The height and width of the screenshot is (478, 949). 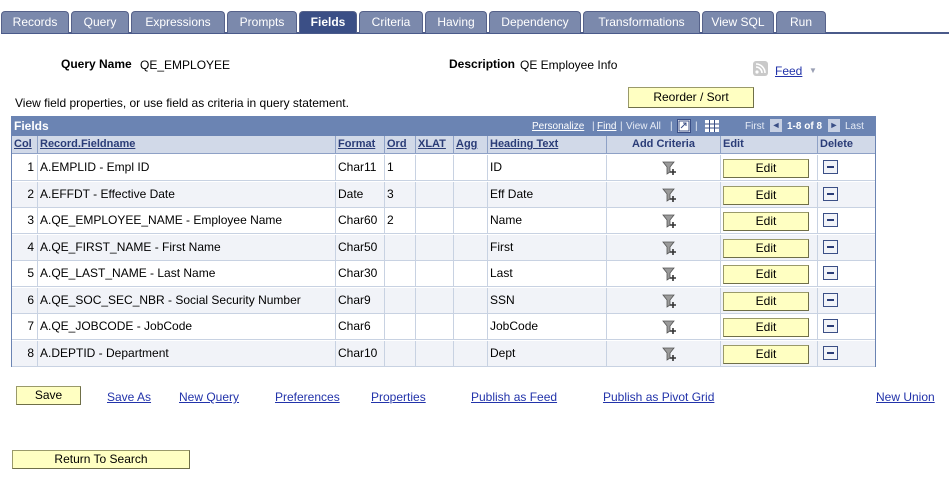 What do you see at coordinates (178, 22) in the screenshot?
I see `tab-expressions: Expressions` at bounding box center [178, 22].